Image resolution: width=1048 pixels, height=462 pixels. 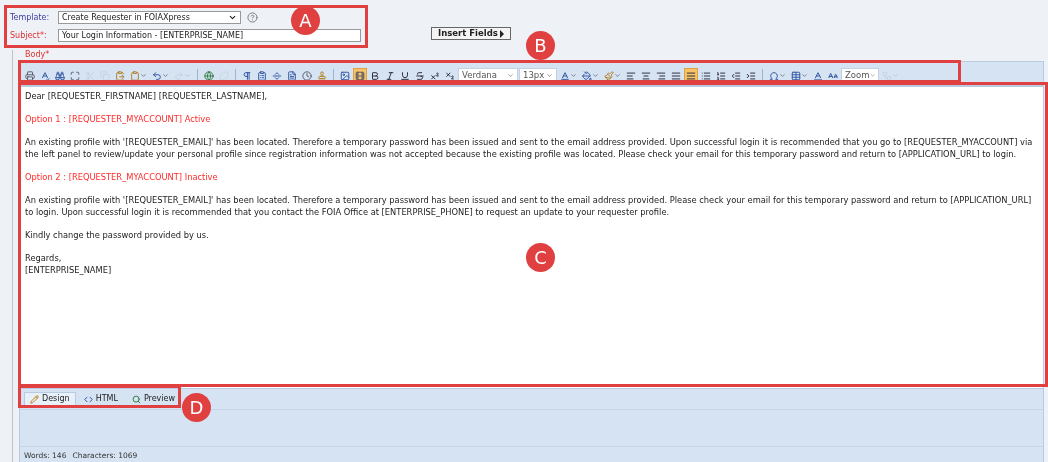 What do you see at coordinates (751, 75) in the screenshot?
I see `indent-icon` at bounding box center [751, 75].